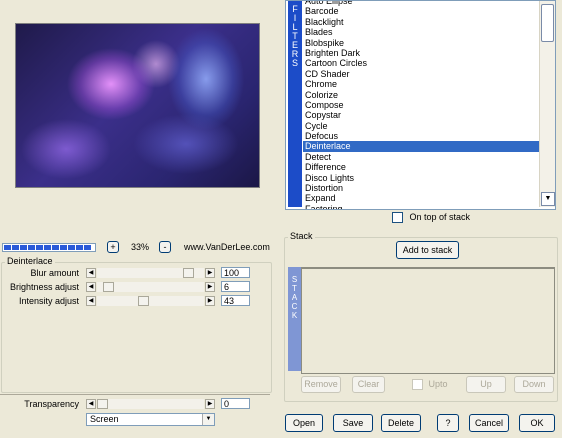 The image size is (562, 438). Describe the element at coordinates (421, 63) in the screenshot. I see `filter-item: Cartoon Circles` at that location.